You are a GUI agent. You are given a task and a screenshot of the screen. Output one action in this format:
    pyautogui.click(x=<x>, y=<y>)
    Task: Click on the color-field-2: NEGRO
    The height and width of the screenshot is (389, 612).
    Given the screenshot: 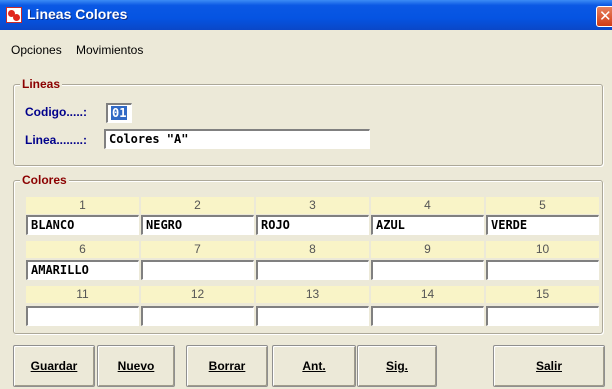 What is the action you would take?
    pyautogui.click(x=197, y=225)
    